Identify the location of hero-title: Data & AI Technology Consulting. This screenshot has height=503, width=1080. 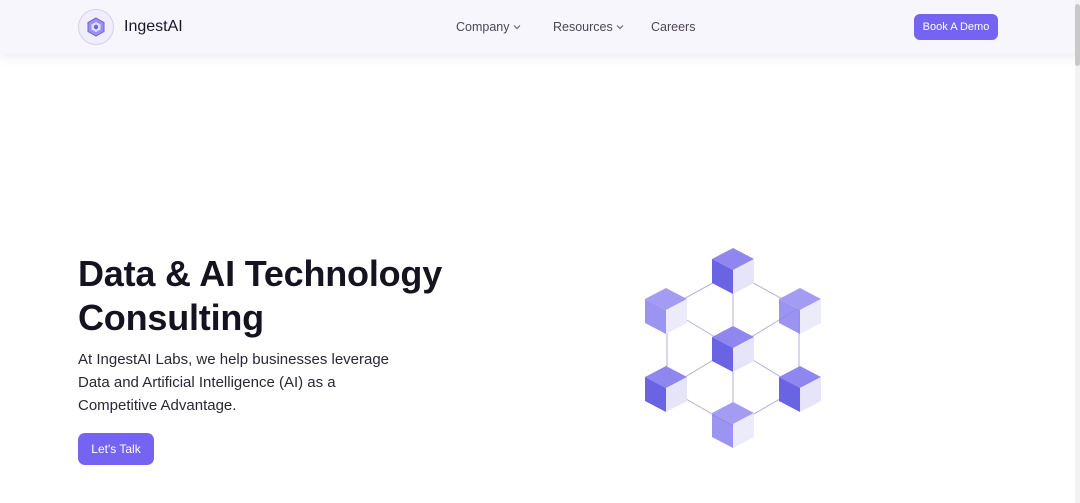
(288, 296).